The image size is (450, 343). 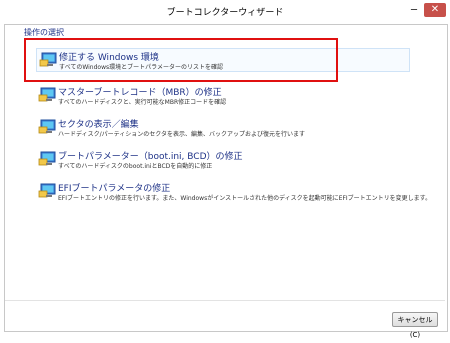 What do you see at coordinates (142, 102) in the screenshot?
I see `option-description: すべてのハードディスクと、実行可能なMBR修正コードを確認` at bounding box center [142, 102].